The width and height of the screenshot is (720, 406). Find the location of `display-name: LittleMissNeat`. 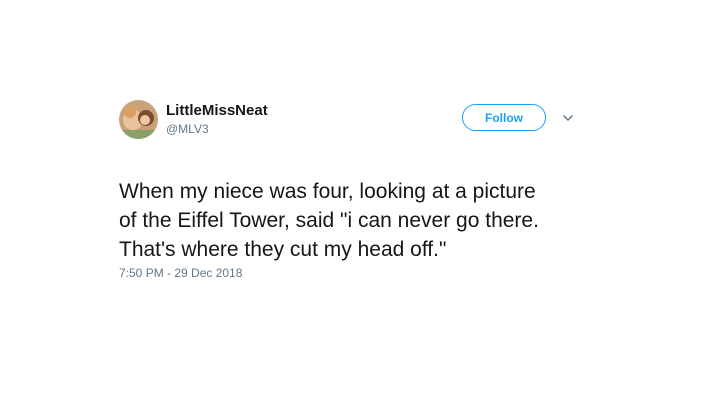

display-name: LittleMissNeat is located at coordinates (217, 110).